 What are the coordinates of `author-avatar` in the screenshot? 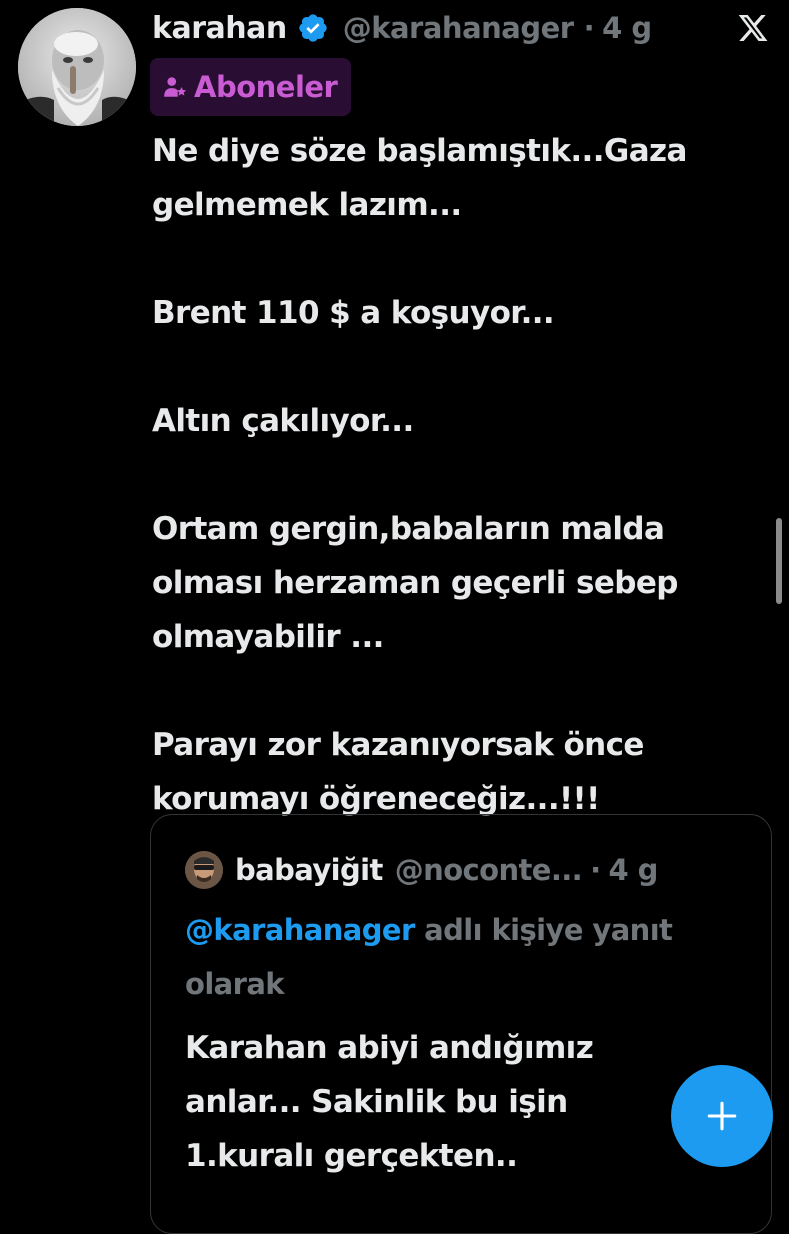 It's located at (77, 67).